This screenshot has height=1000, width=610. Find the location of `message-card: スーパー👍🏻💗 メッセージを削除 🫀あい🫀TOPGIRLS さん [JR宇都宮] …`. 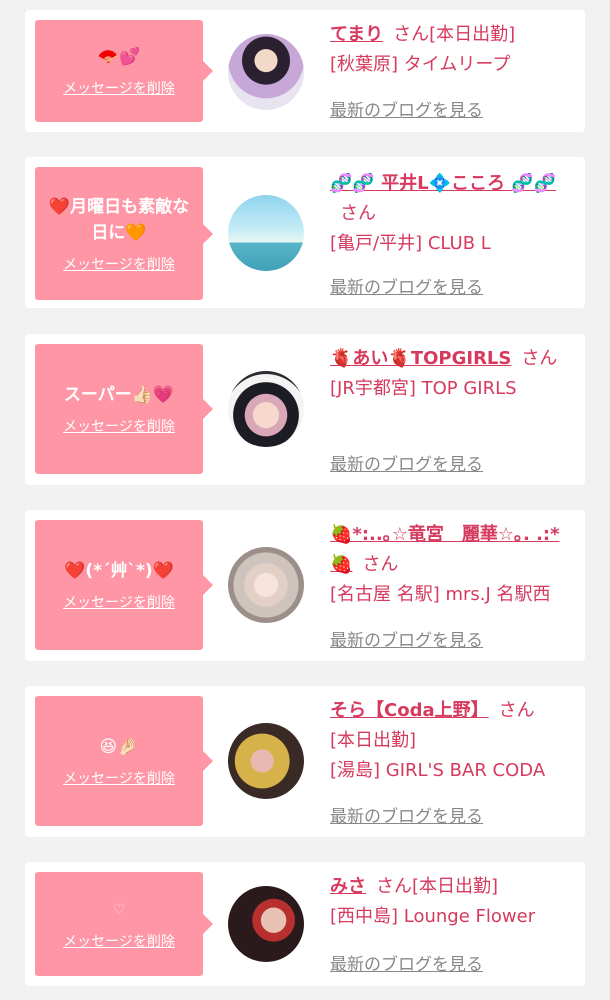

message-card: スーパー👍🏻💗 メッセージを削除 🫀あい🫀TOPGIRLS さん [JR宇都宮] … is located at coordinates (305, 409).